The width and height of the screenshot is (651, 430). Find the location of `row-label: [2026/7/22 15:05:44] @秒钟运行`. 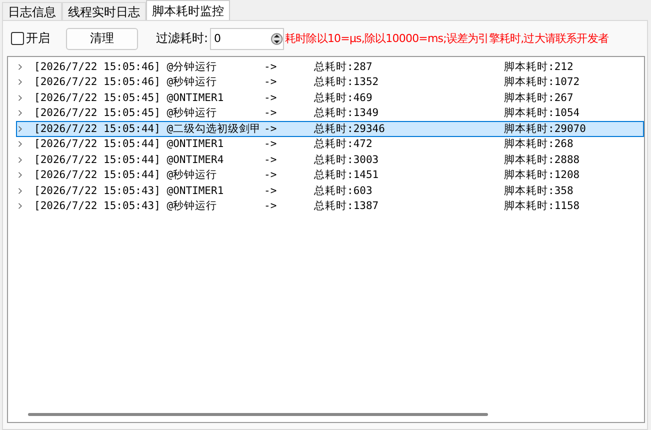

row-label: [2026/7/22 15:05:44] @秒钟运行 is located at coordinates (126, 175).